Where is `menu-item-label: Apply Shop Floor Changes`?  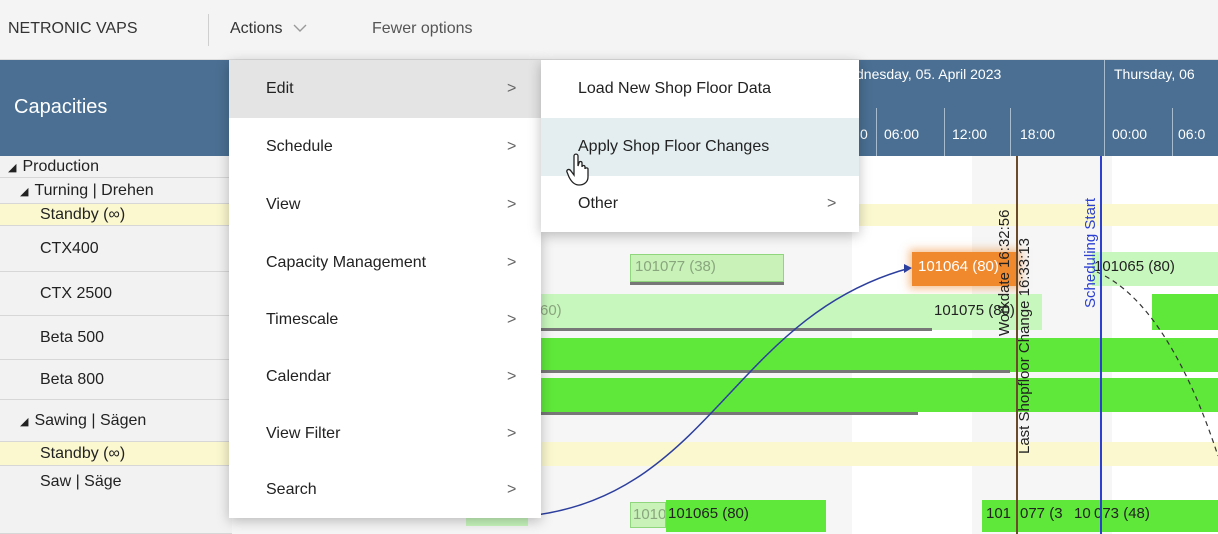
menu-item-label: Apply Shop Floor Changes is located at coordinates (674, 146).